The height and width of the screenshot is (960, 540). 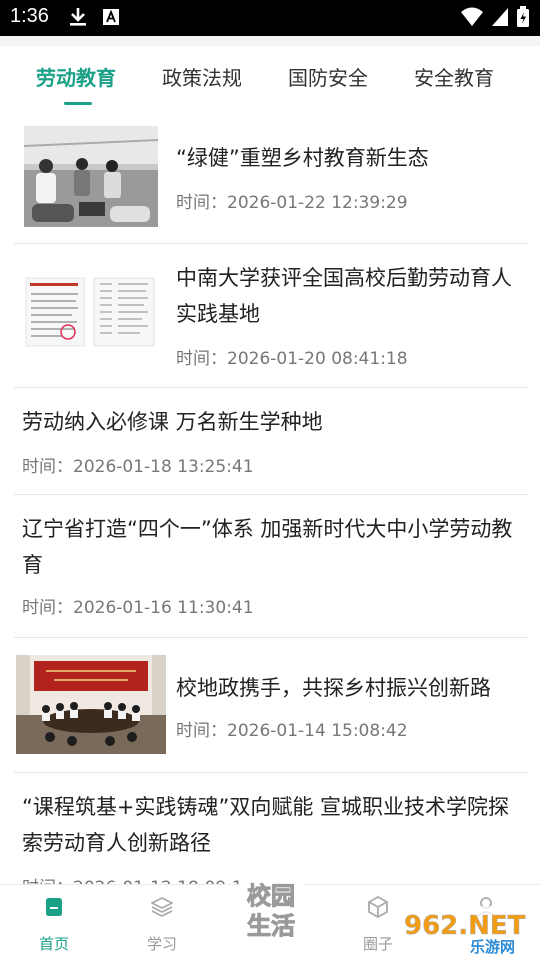 I want to click on list-item: 劳动纳入必修课 万名新生学种地 时间：2026-01-18 13:25:41, so click(x=271, y=441).